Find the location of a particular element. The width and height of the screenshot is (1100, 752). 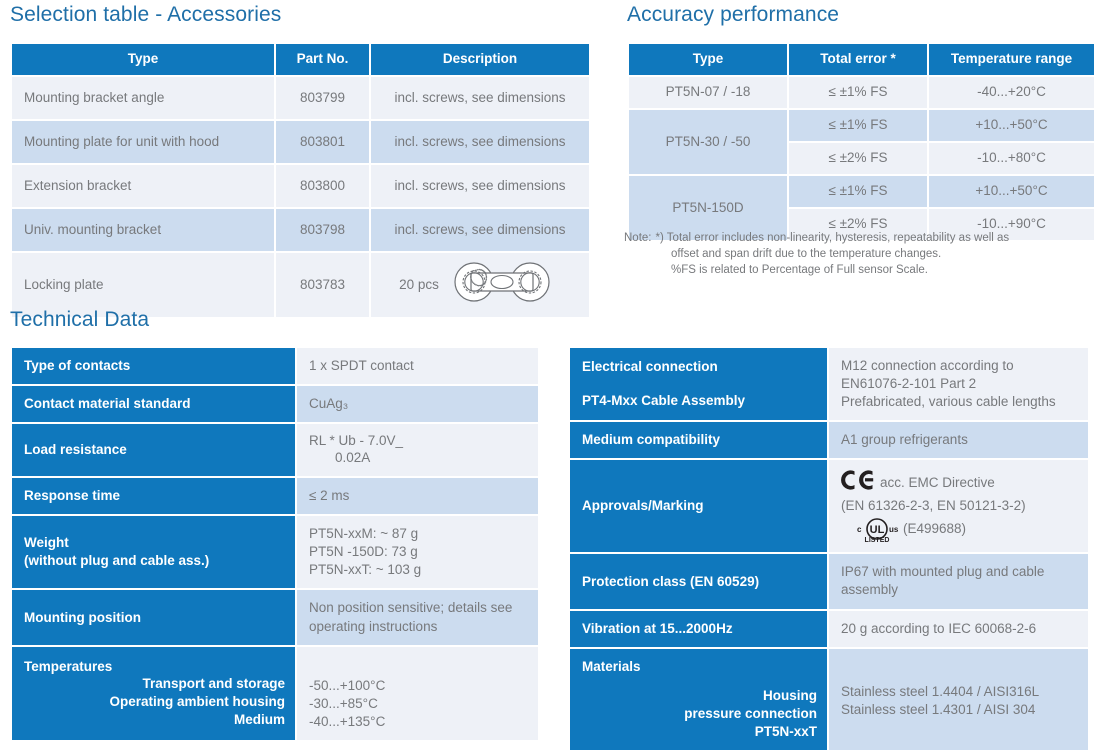

cell-part-no: 803800 is located at coordinates (322, 185).